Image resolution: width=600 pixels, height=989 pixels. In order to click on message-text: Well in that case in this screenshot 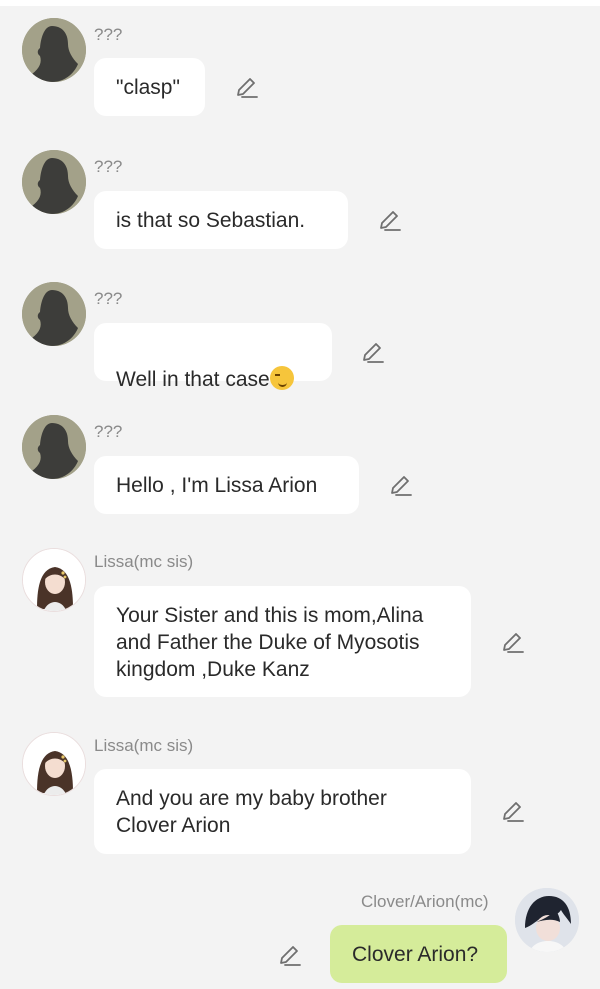, I will do `click(193, 379)`.